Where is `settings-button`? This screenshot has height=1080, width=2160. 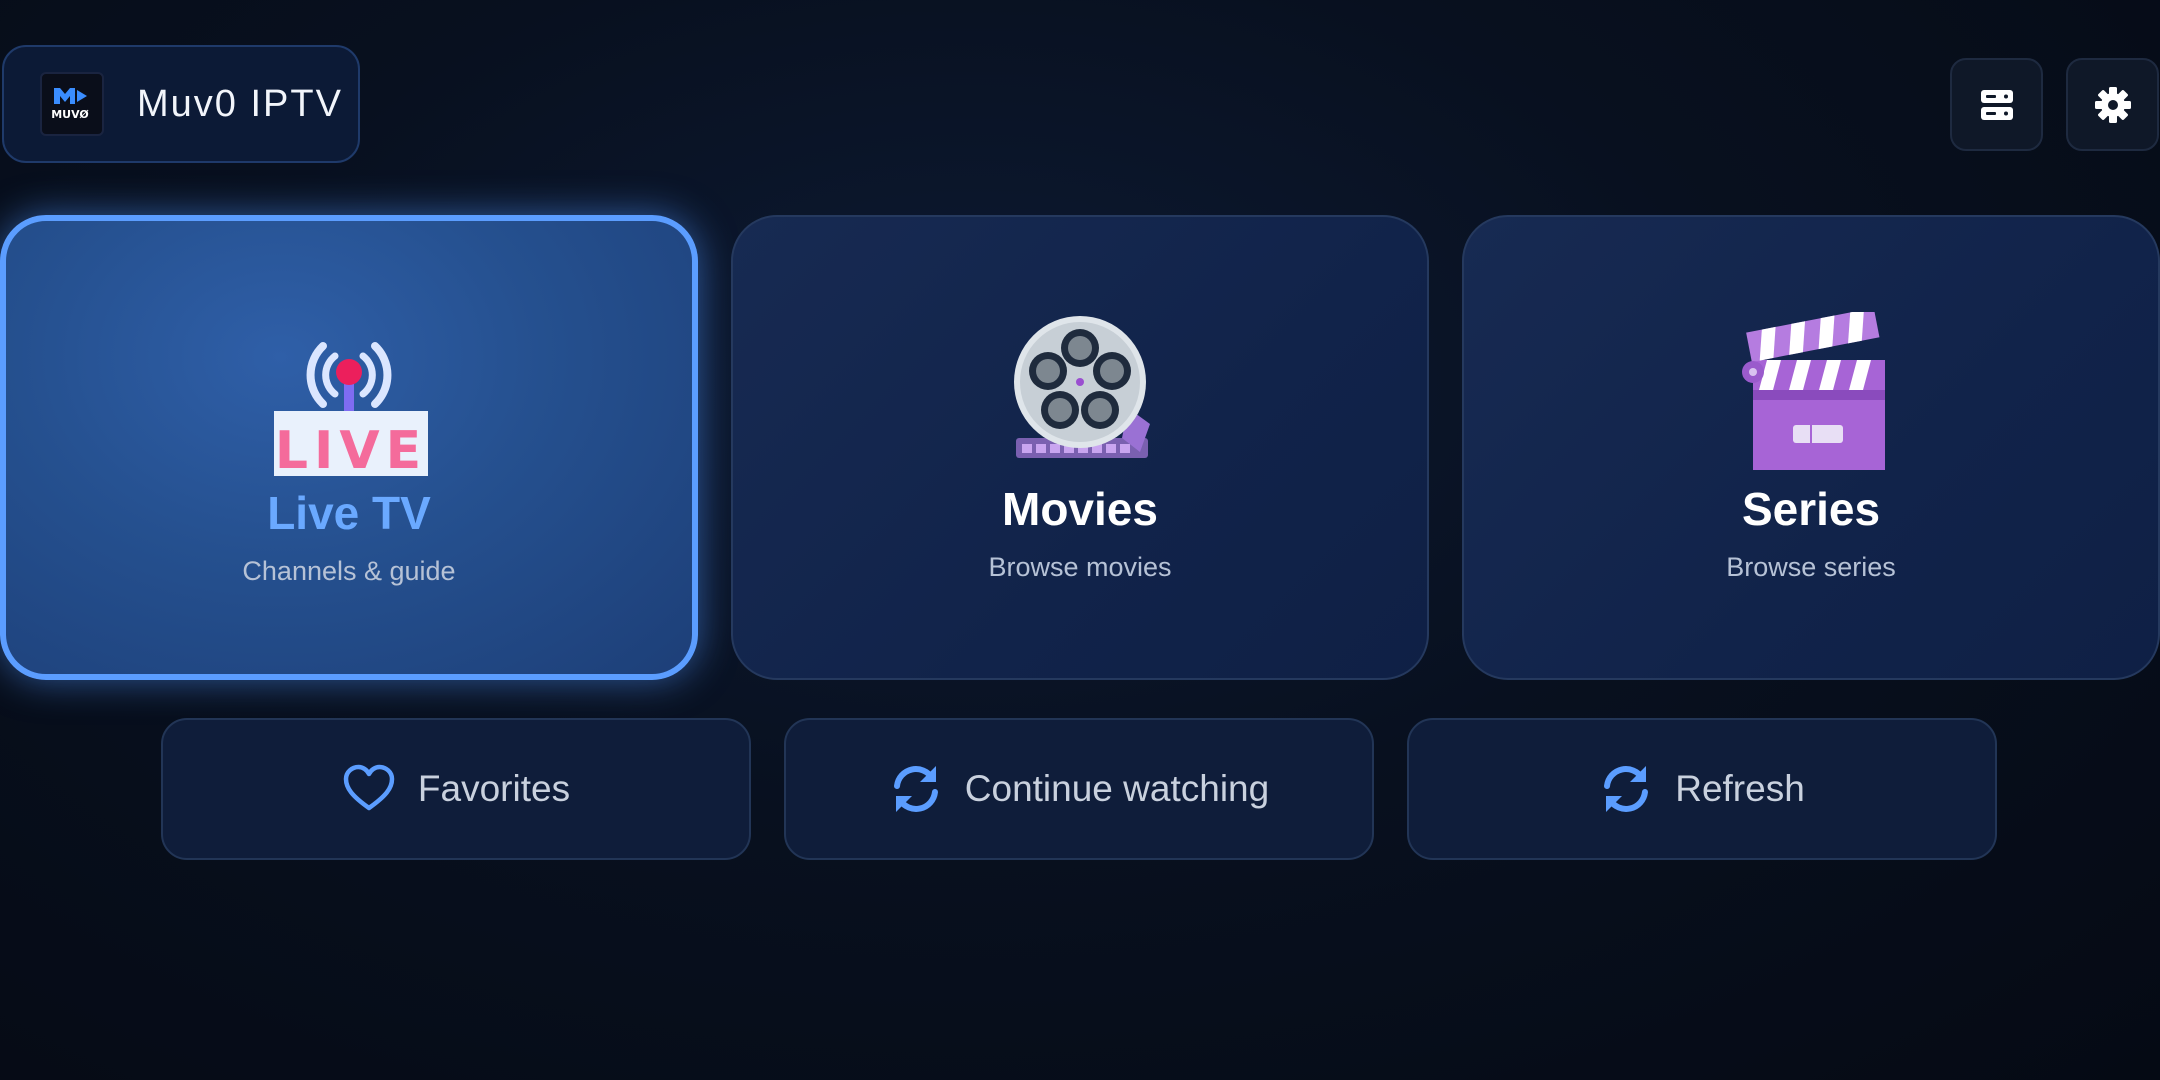
settings-button is located at coordinates (2112, 104).